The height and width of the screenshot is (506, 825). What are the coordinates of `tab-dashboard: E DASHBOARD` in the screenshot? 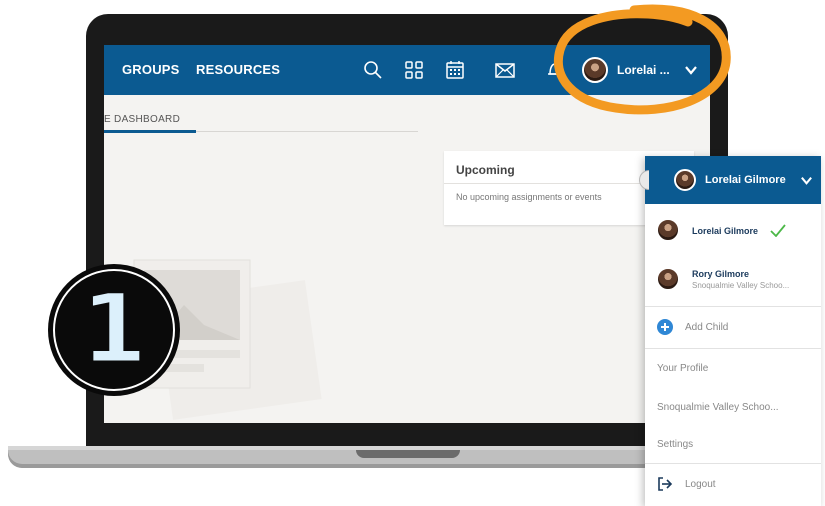 It's located at (142, 119).